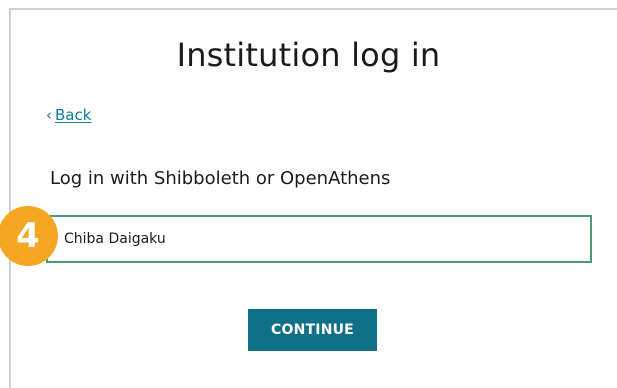 This screenshot has height=388, width=617. Describe the element at coordinates (49, 115) in the screenshot. I see `chevron-left-icon: ‹` at that location.